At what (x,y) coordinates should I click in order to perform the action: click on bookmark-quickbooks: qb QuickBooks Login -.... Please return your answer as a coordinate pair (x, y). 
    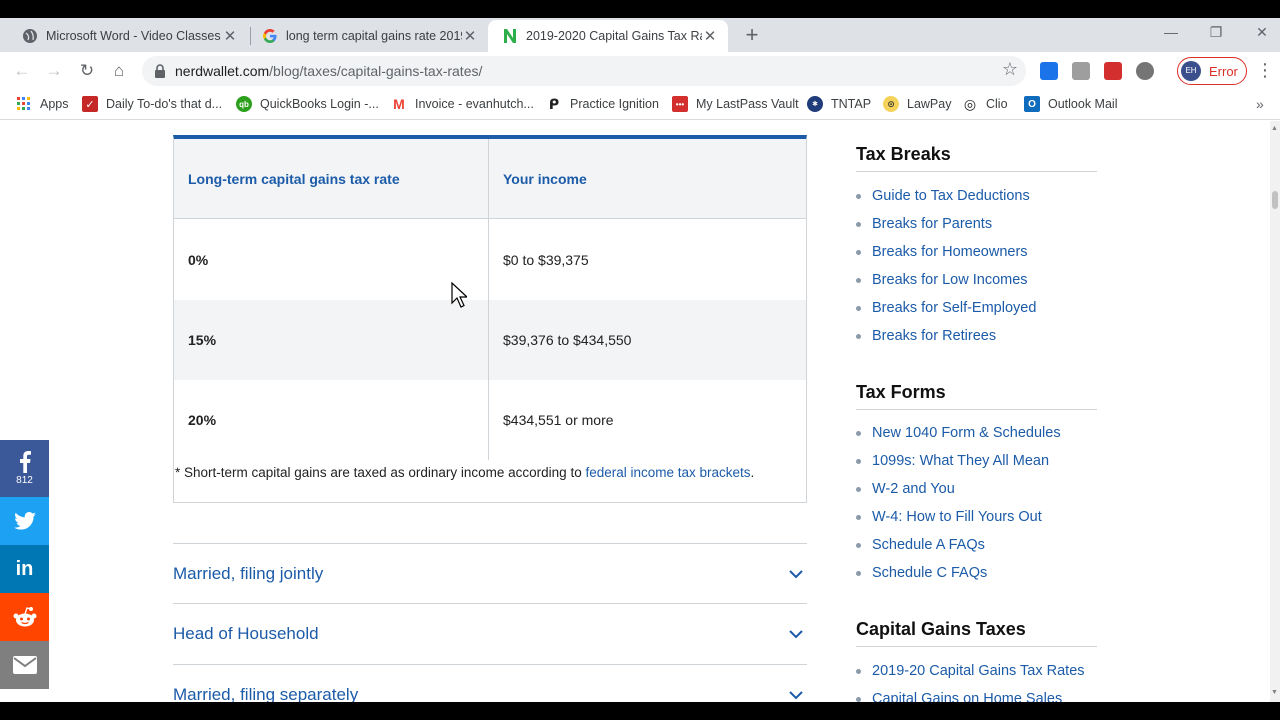
    Looking at the image, I should click on (307, 104).